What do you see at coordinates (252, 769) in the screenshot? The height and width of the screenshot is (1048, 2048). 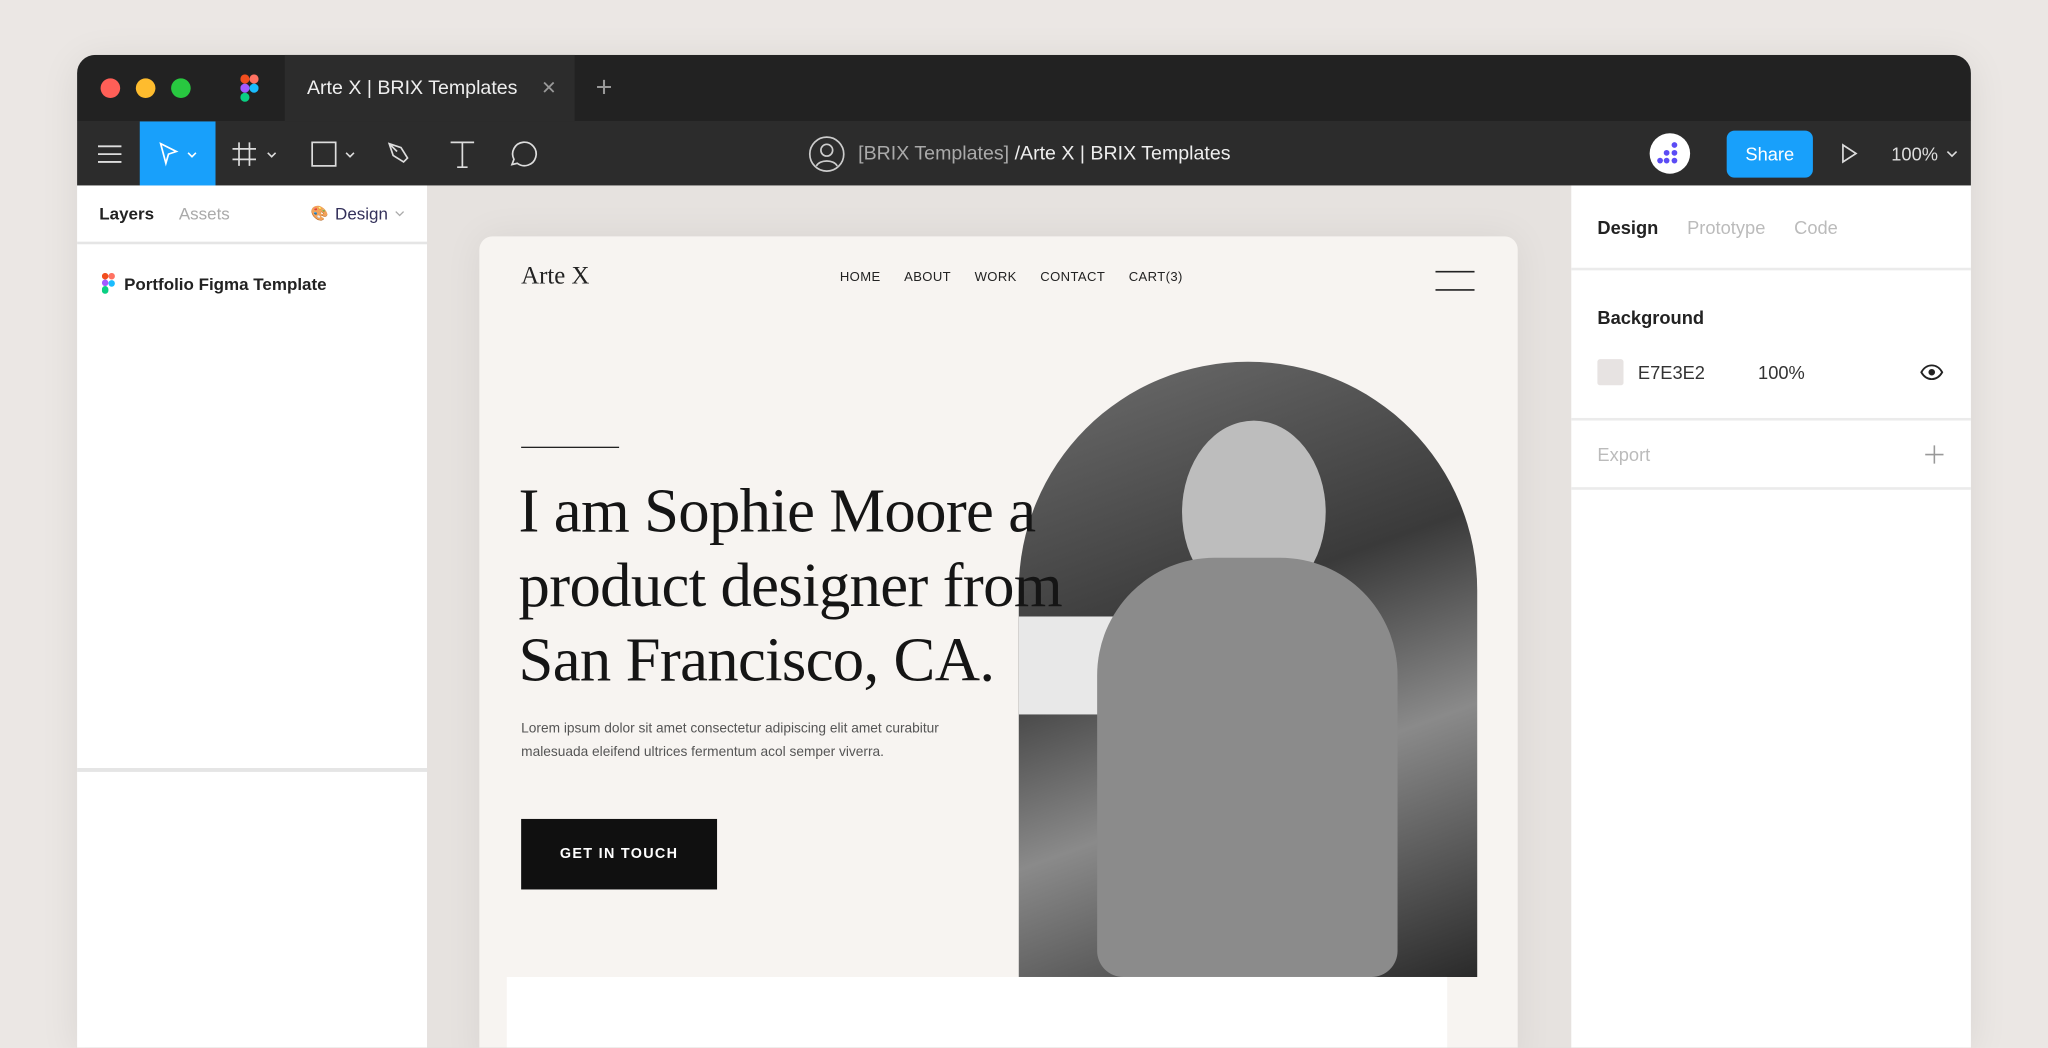 I see `panel-divider` at bounding box center [252, 769].